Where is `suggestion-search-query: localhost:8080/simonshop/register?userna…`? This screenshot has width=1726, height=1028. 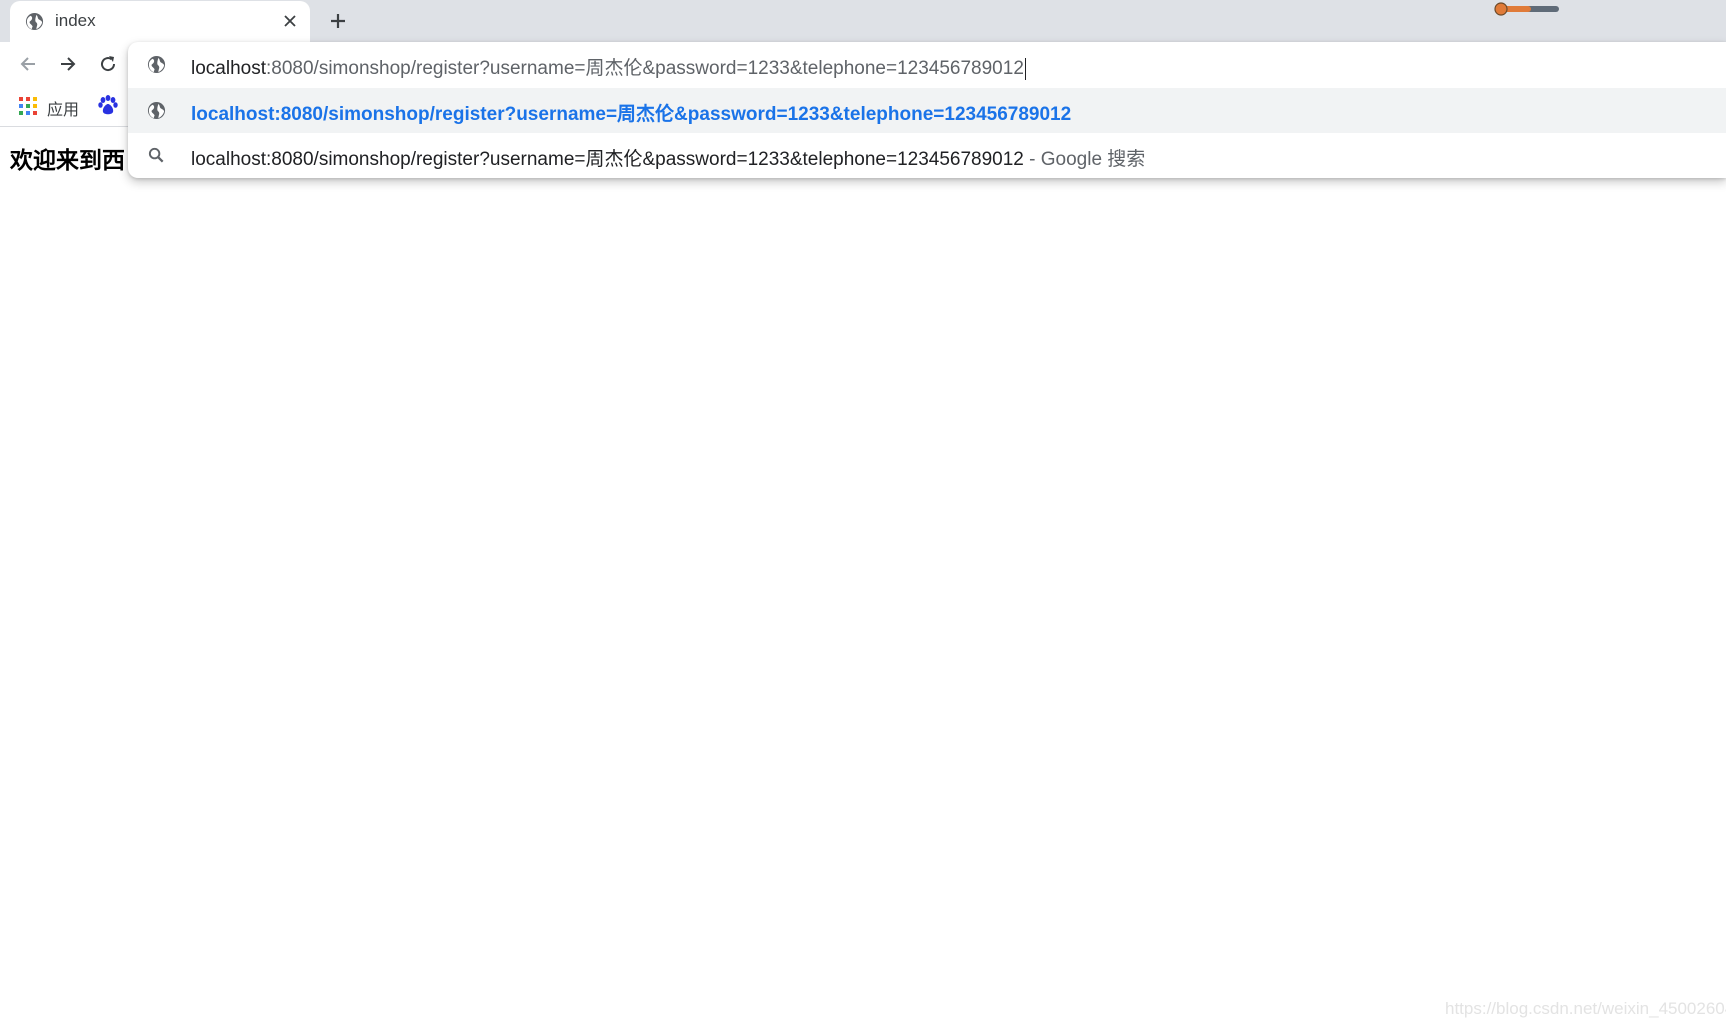 suggestion-search-query: localhost:8080/simonshop/register?userna… is located at coordinates (607, 159).